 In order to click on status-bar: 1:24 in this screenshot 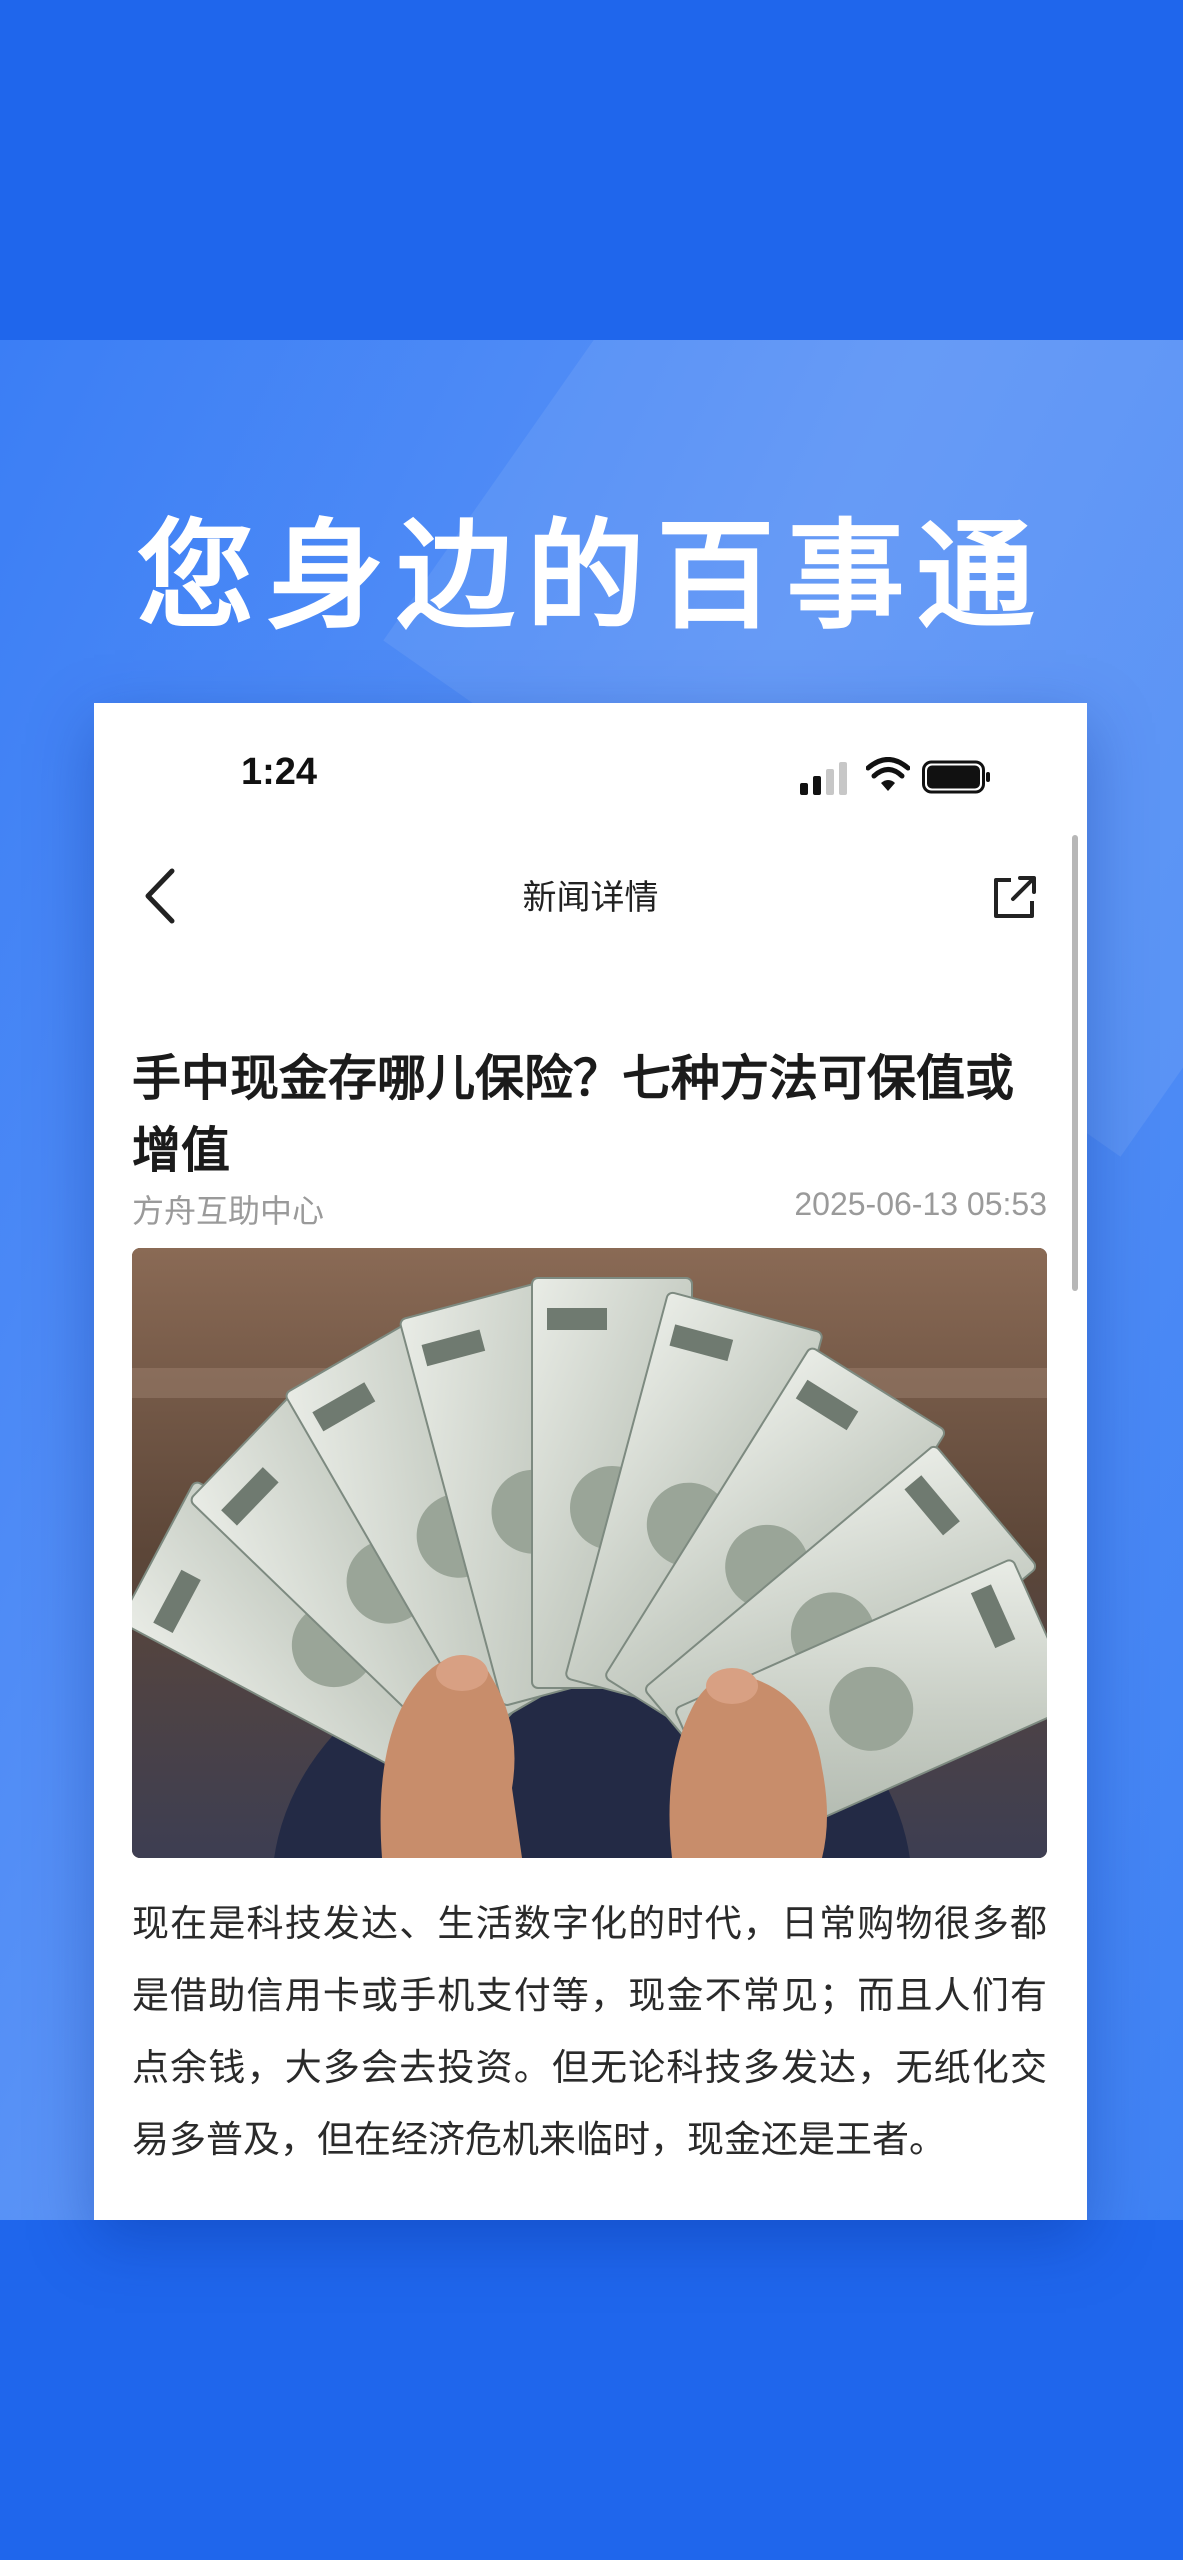, I will do `click(590, 773)`.